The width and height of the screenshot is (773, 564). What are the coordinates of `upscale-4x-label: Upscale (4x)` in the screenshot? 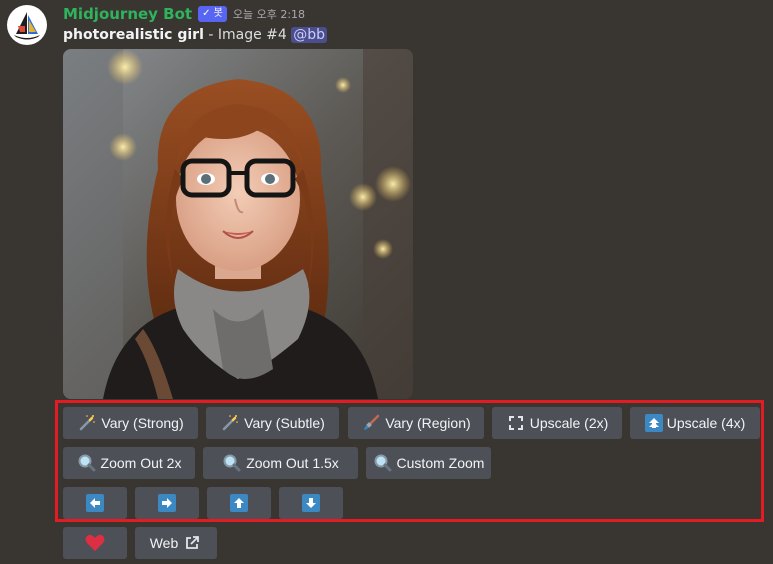 It's located at (706, 423).